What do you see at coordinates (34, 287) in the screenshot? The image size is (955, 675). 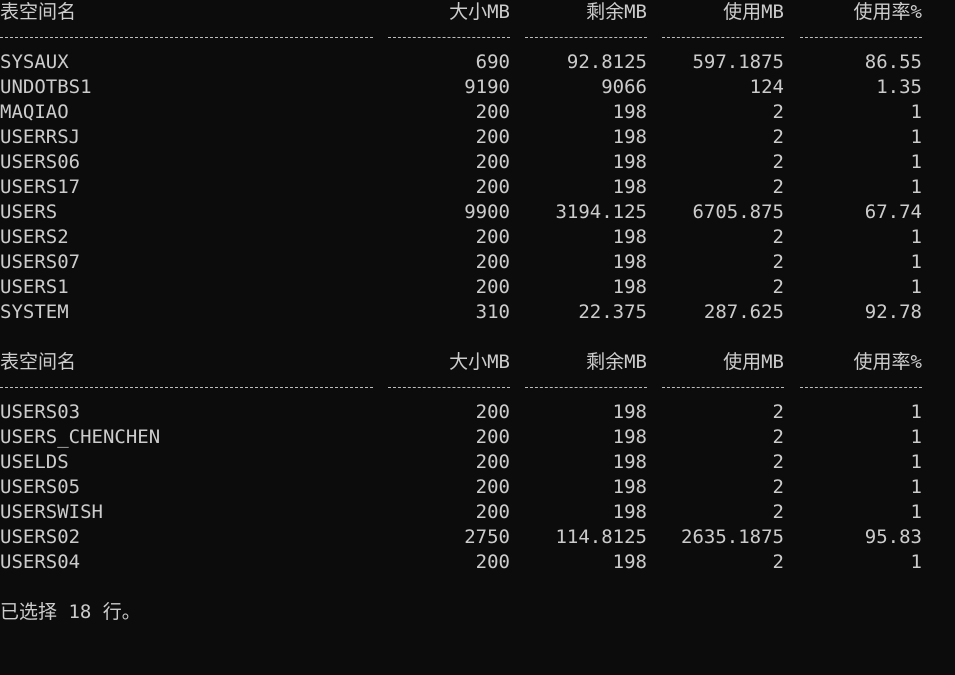 I see `tablespace-name: USERS1` at bounding box center [34, 287].